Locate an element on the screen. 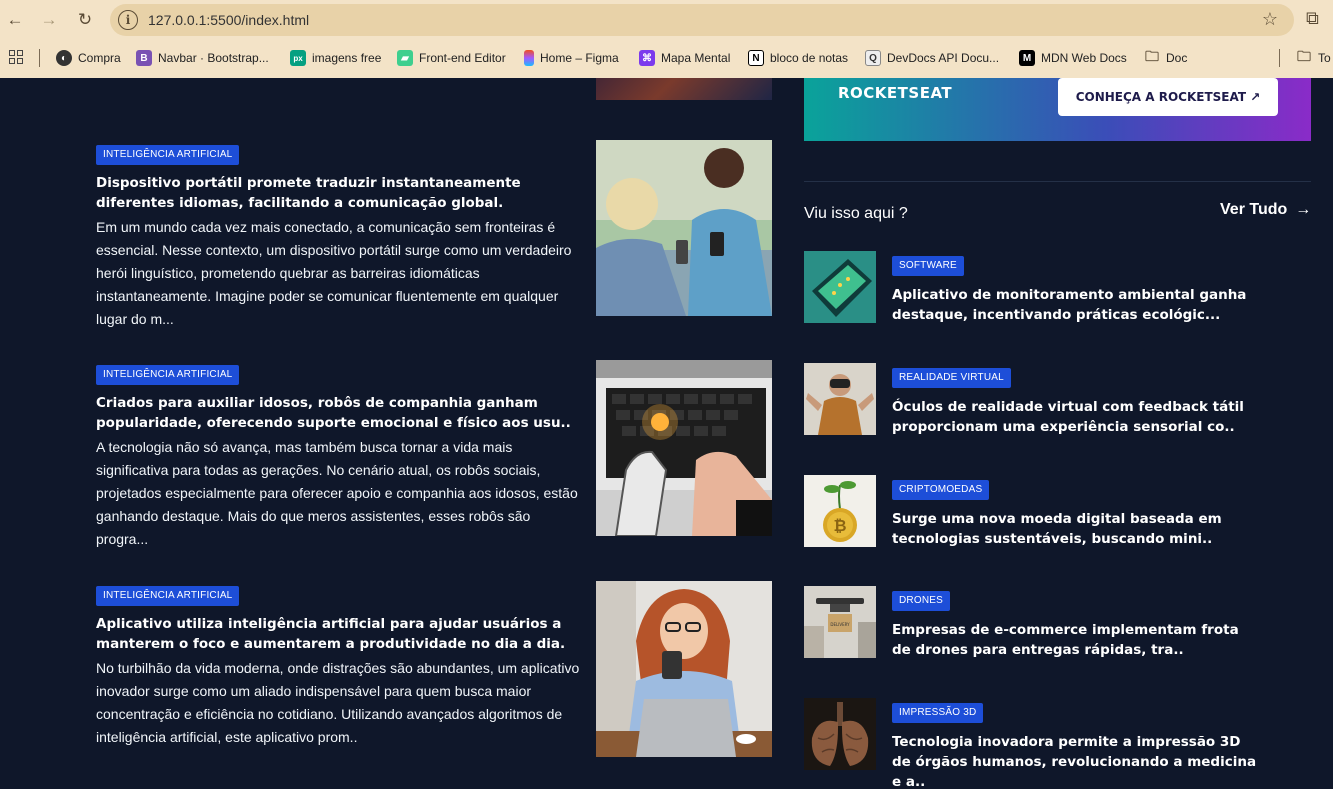 The height and width of the screenshot is (789, 1333). bookmark-item: Home – Figma is located at coordinates (571, 58).